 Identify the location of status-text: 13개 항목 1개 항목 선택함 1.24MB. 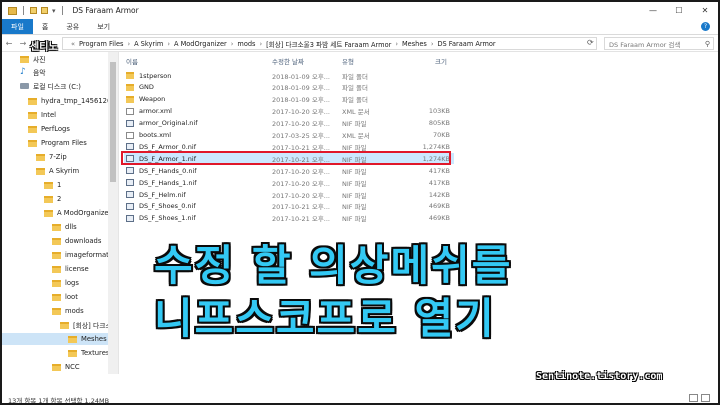
(59, 401).